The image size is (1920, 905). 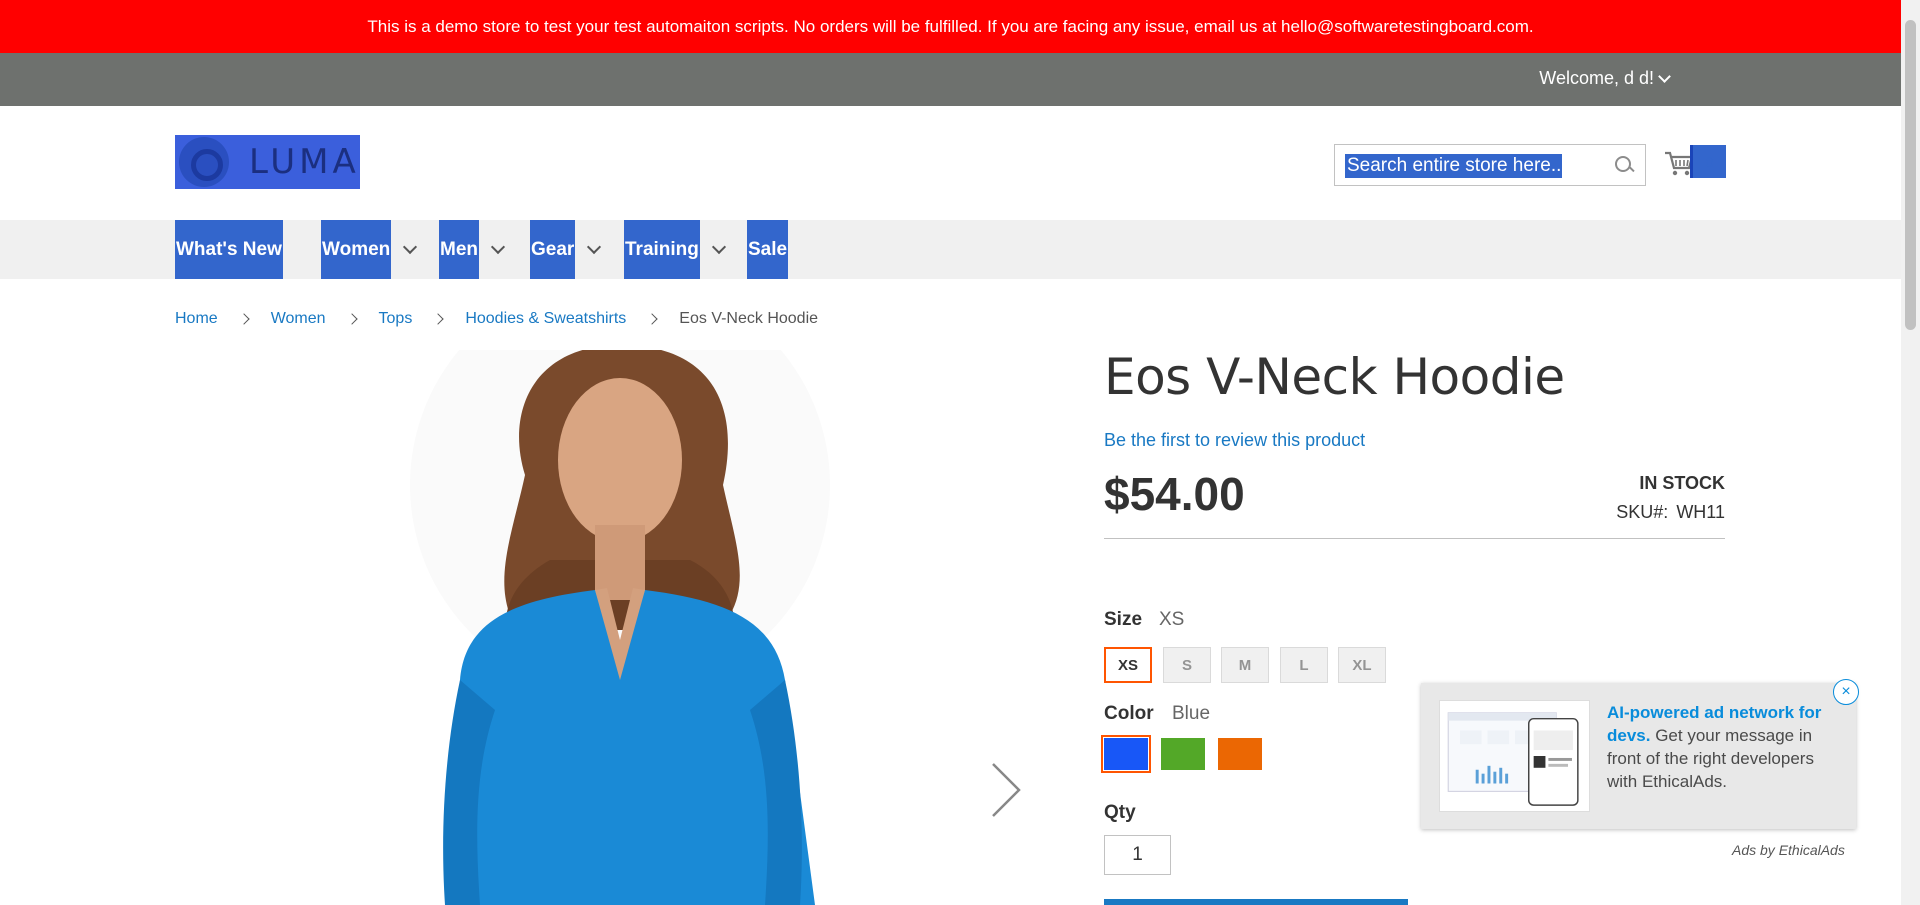 What do you see at coordinates (1642, 512) in the screenshot?
I see `sku-label: SKU#:` at bounding box center [1642, 512].